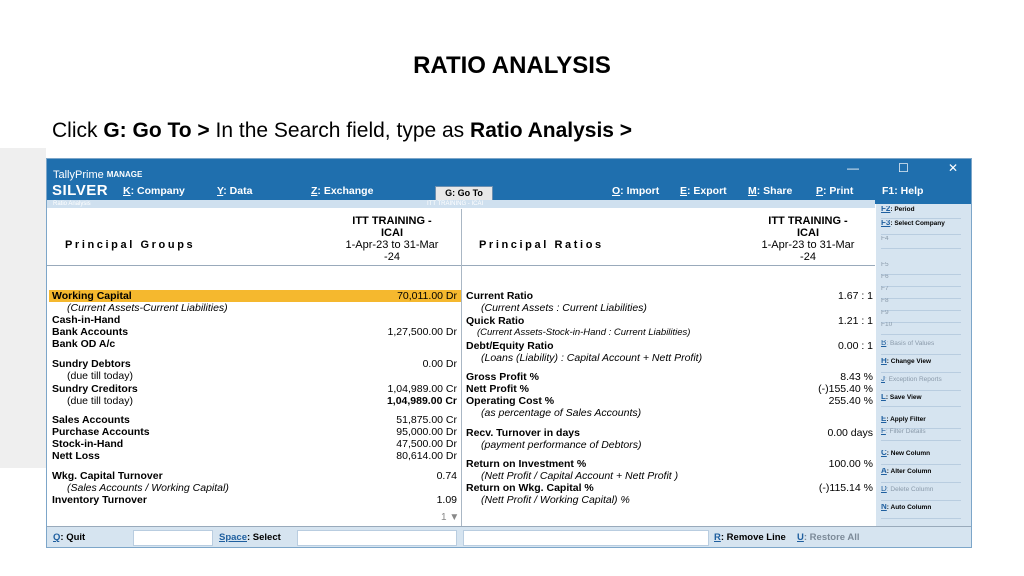  I want to click on formula-current-ratio: (Current Assets : Current Liabilities), so click(564, 308).